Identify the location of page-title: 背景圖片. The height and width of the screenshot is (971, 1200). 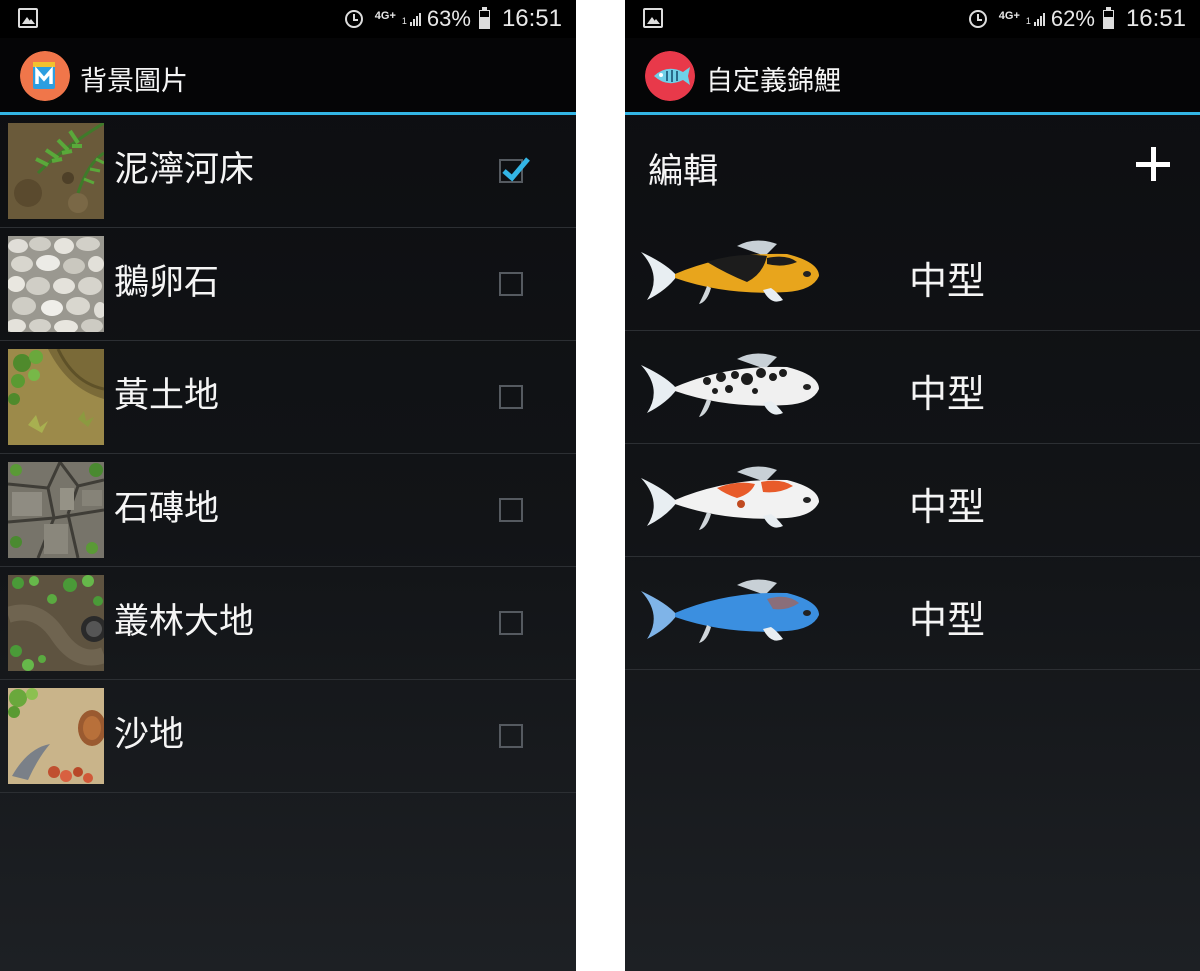
(134, 81).